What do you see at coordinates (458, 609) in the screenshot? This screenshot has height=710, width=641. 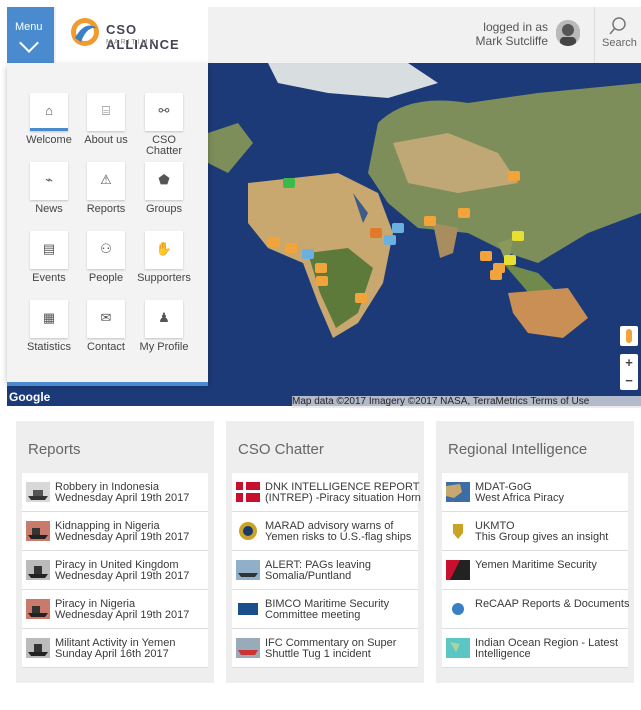 I see `recaap-logo-icon` at bounding box center [458, 609].